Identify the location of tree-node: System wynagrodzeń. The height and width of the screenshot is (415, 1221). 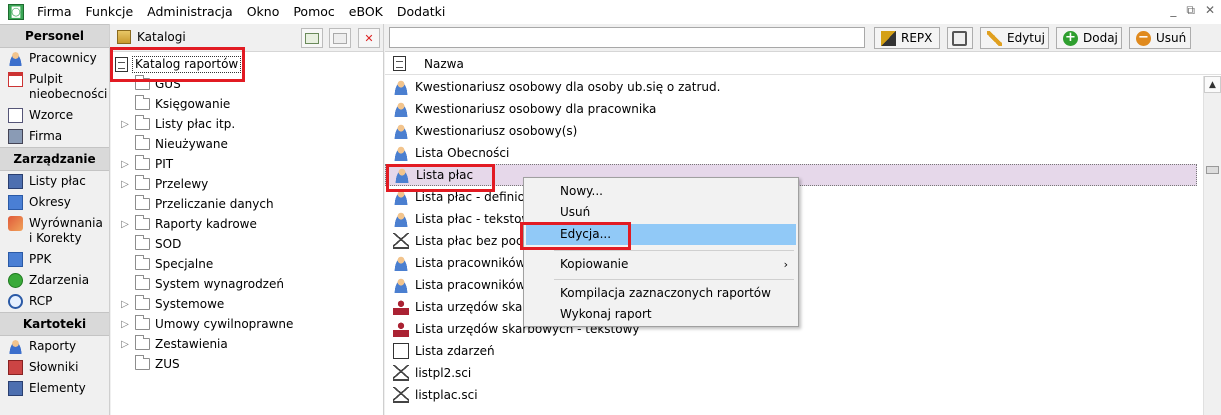
(197, 284).